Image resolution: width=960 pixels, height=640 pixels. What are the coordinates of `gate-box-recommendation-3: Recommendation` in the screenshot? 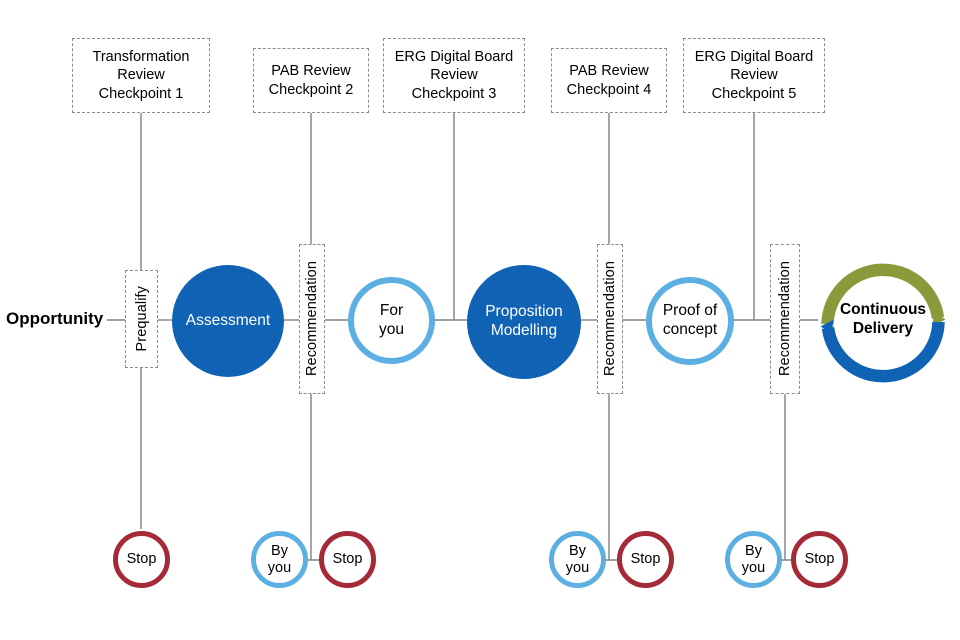 It's located at (785, 319).